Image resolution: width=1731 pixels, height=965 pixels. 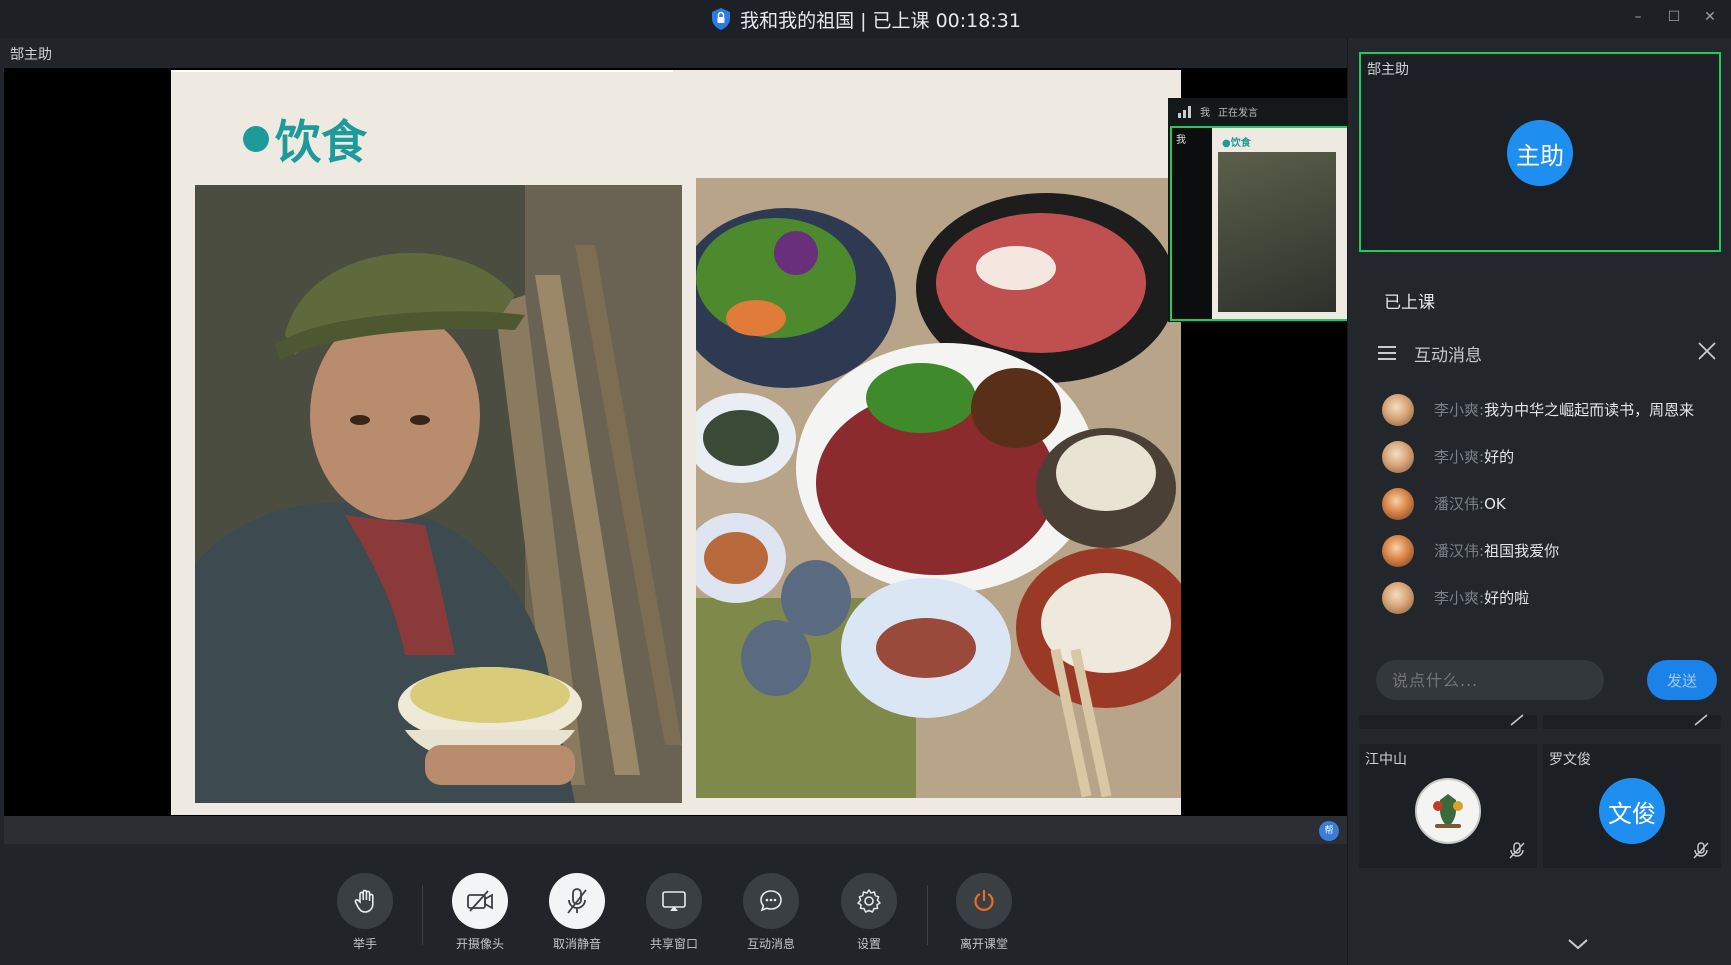 I want to click on bottom-toolbar: 举手 开摄像头 取消静音 共享窗口 互动消息 设置 离开课堂, so click(x=673, y=909).